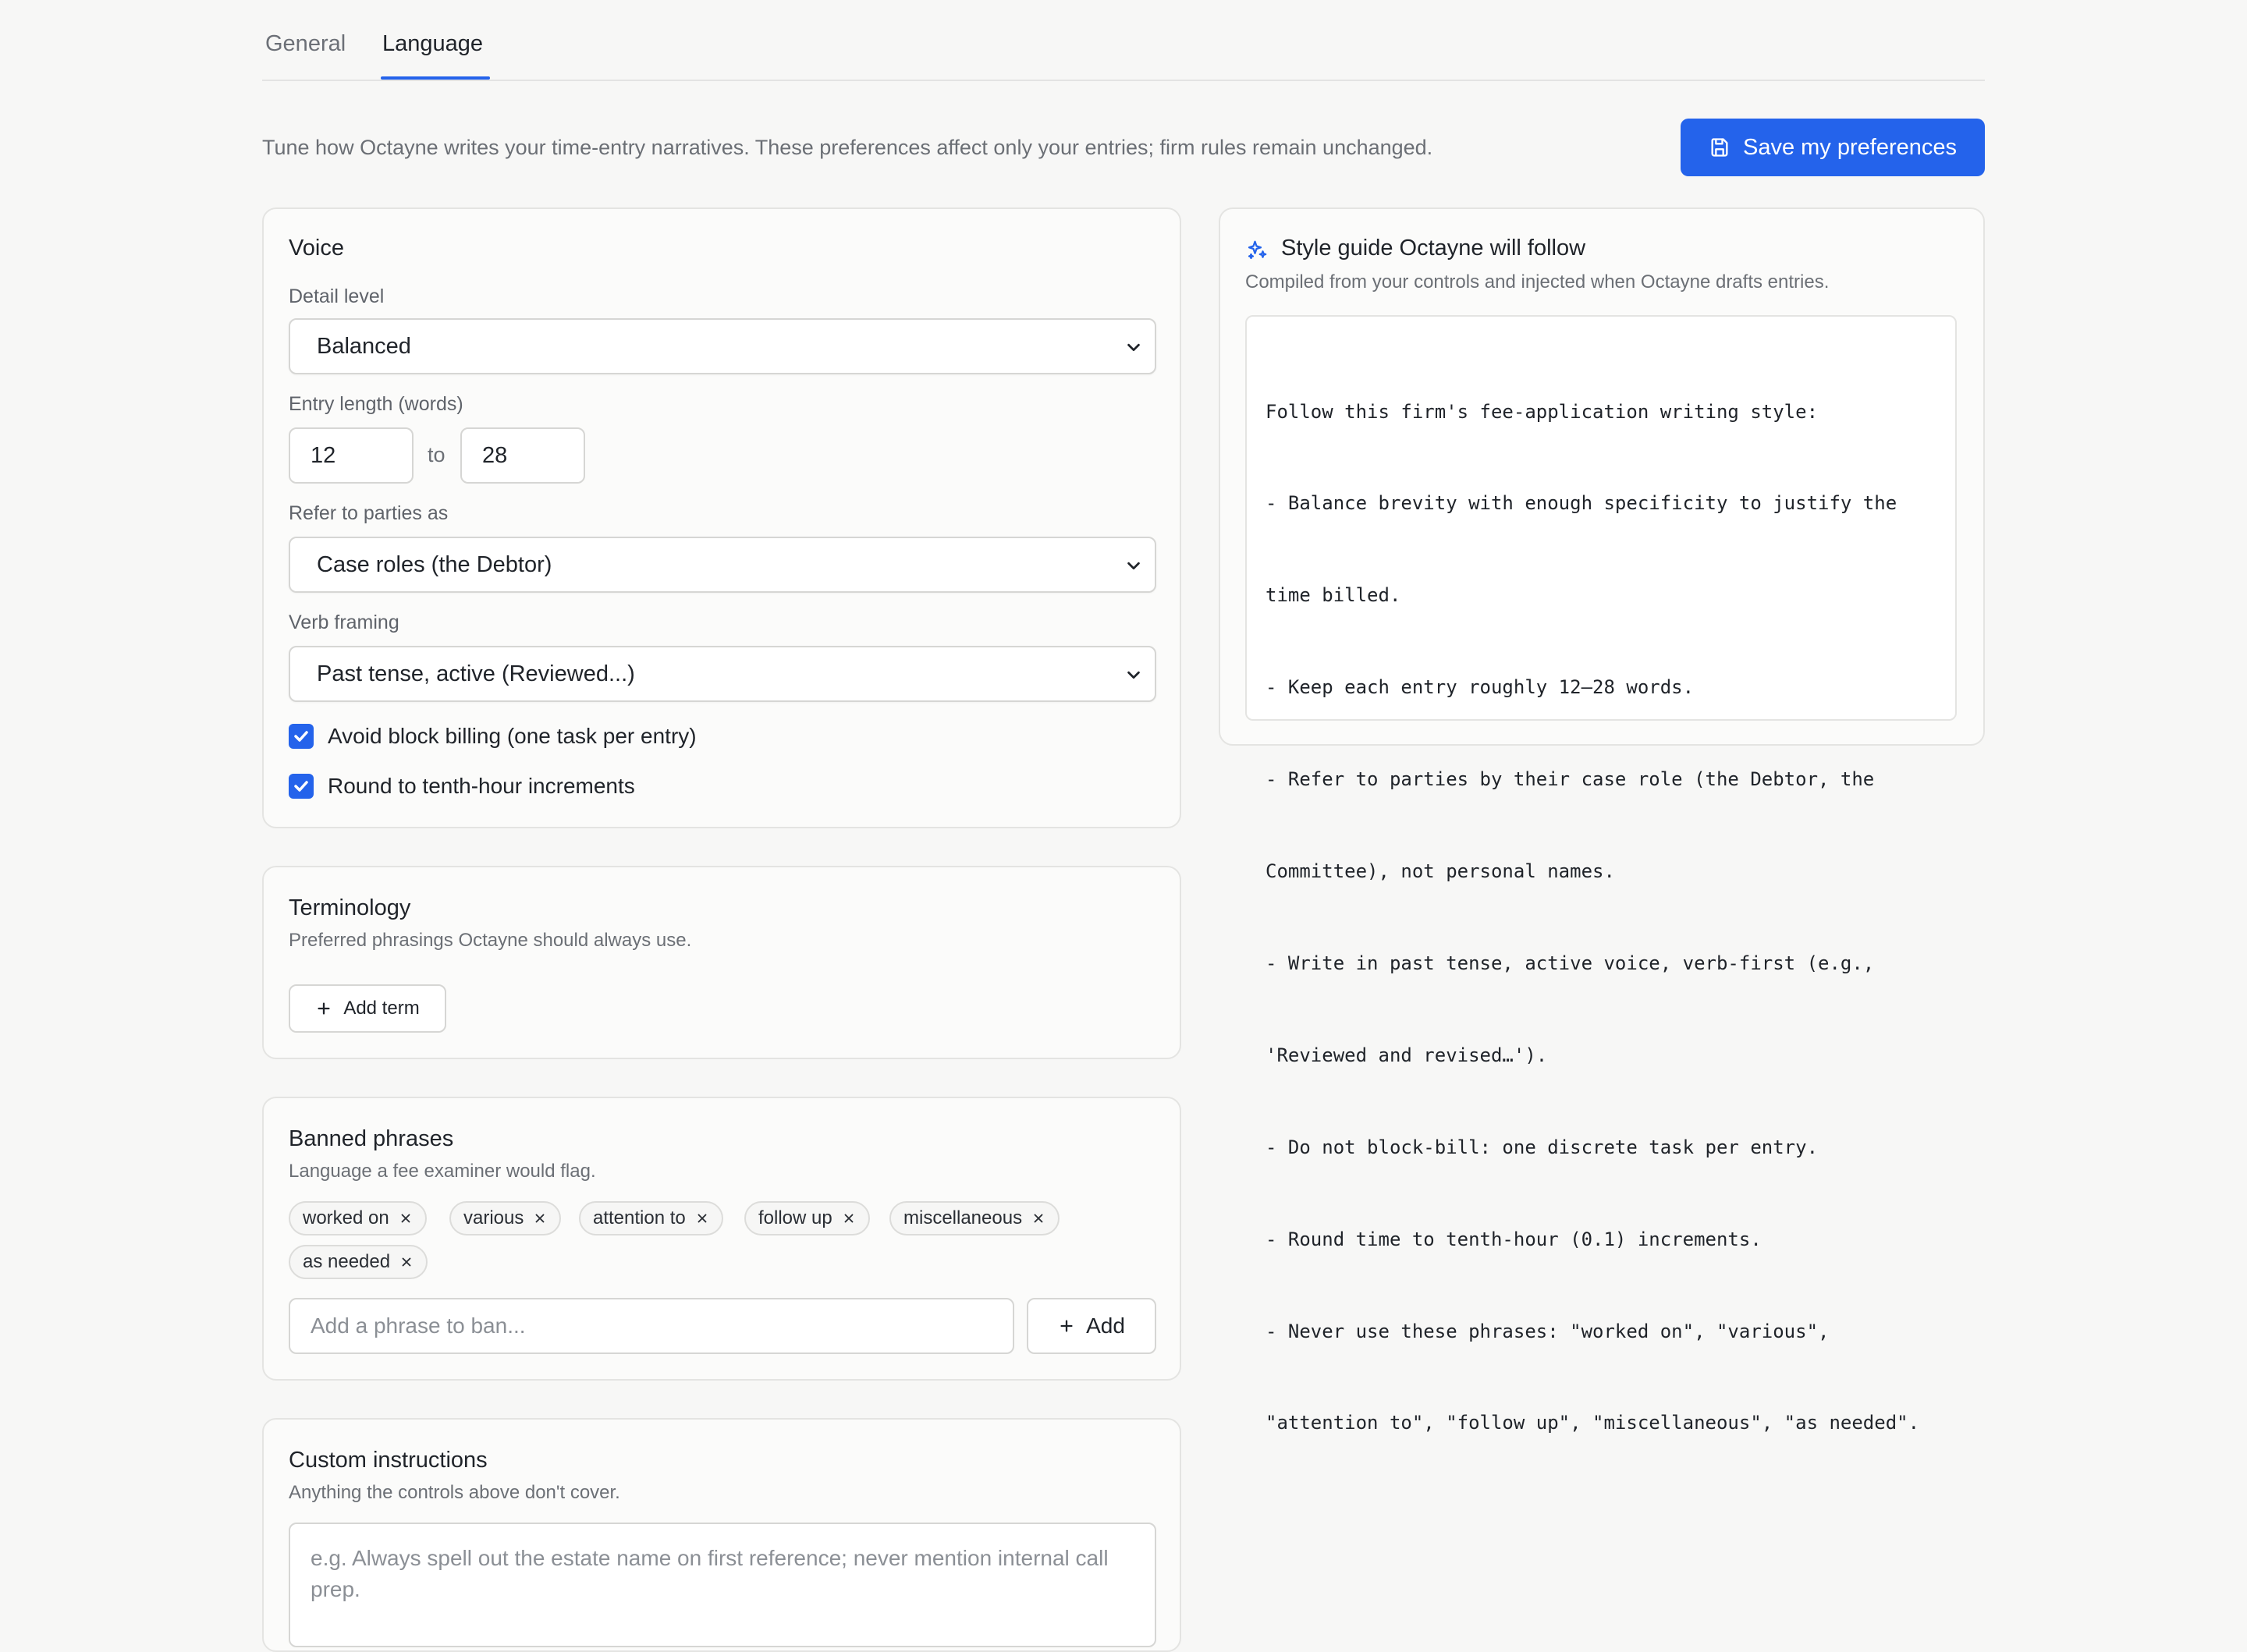 The image size is (2247, 1652). I want to click on add-term-button: Add term, so click(367, 1008).